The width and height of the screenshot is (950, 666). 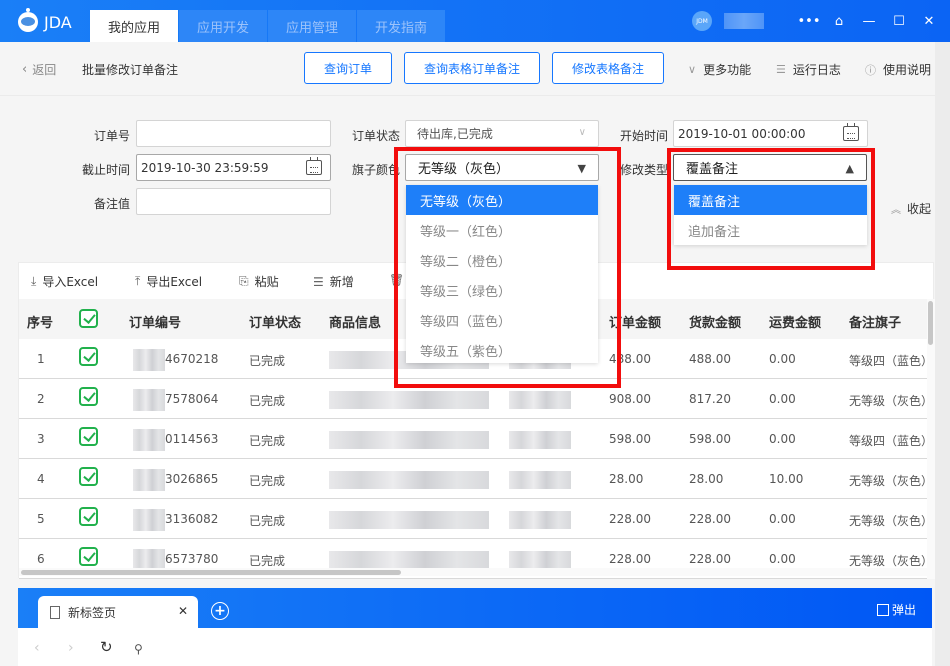 What do you see at coordinates (502, 133) in the screenshot?
I see `order-status-select: 待出库,已完成 ∨` at bounding box center [502, 133].